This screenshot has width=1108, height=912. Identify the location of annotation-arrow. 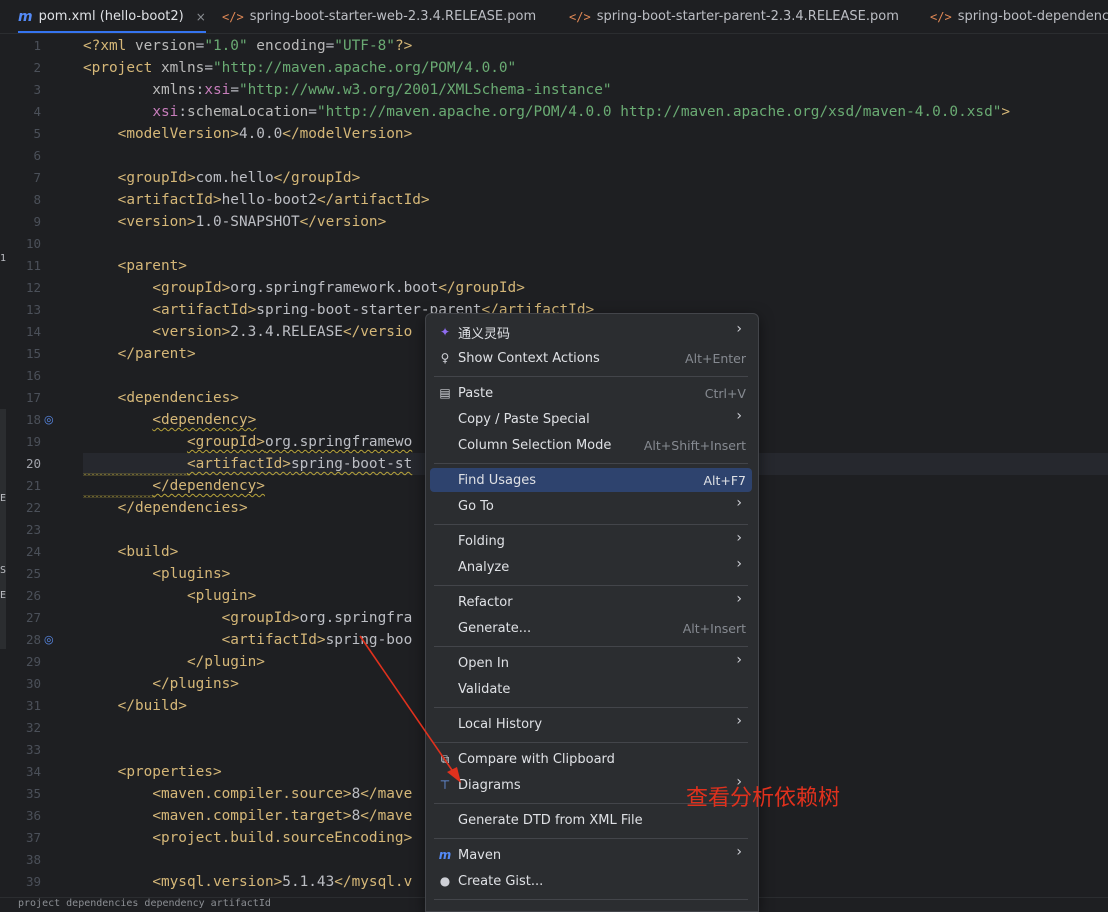
(410, 709).